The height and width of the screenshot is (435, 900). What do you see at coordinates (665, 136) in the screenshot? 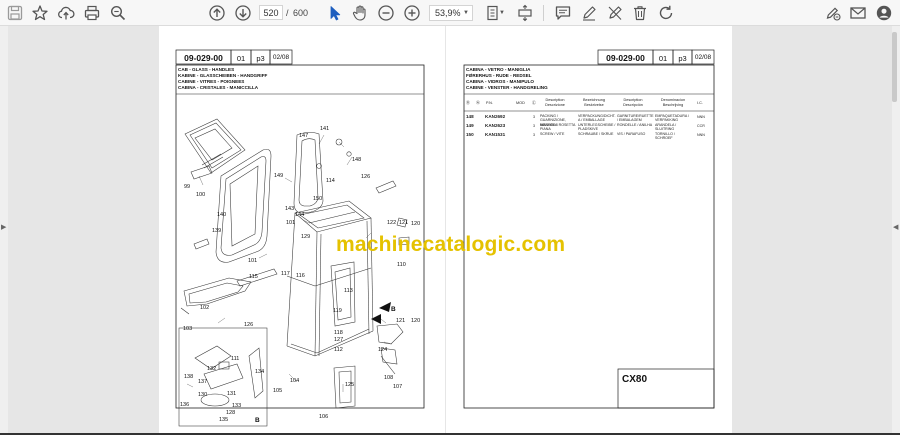
I see `row-desc-es-nl: TORNILLO / SCHROEF` at bounding box center [665, 136].